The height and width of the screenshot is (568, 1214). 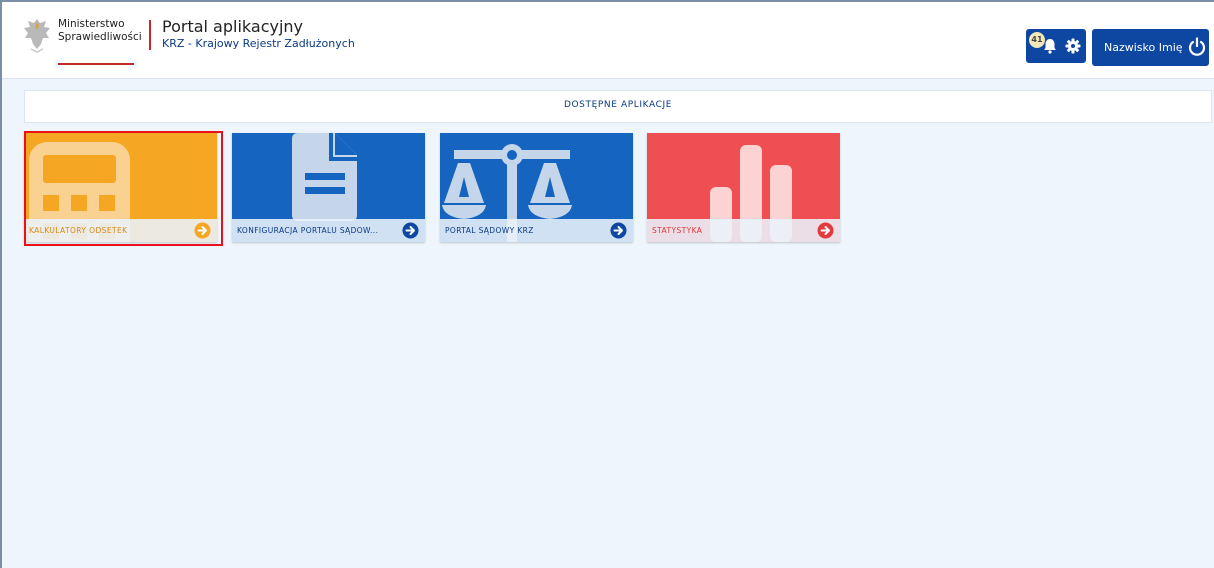 What do you see at coordinates (96, 64) in the screenshot?
I see `logo-underline` at bounding box center [96, 64].